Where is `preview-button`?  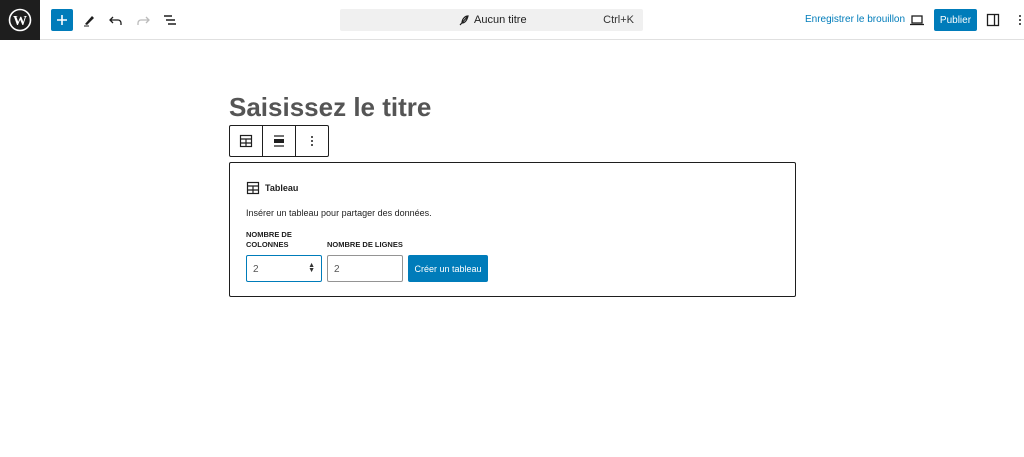 preview-button is located at coordinates (917, 20).